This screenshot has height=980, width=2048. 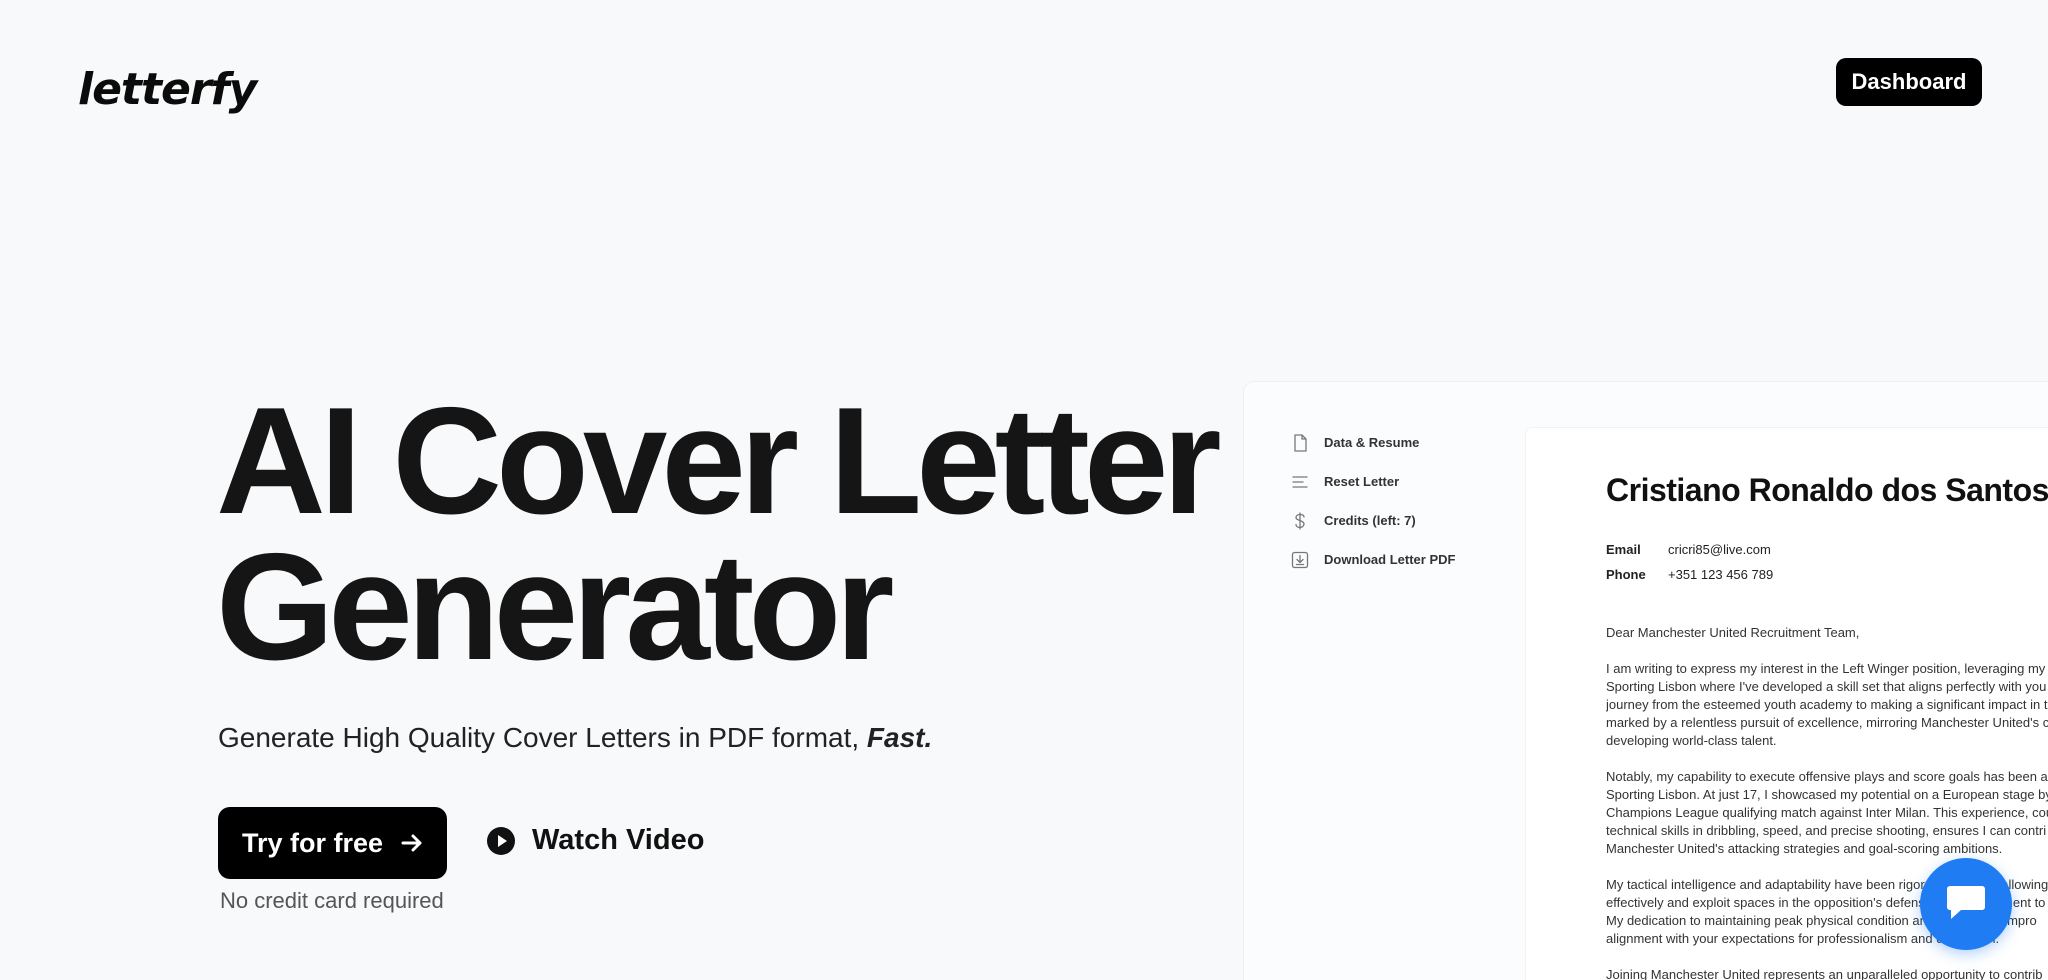 I want to click on email-label: Email, so click(x=1623, y=549).